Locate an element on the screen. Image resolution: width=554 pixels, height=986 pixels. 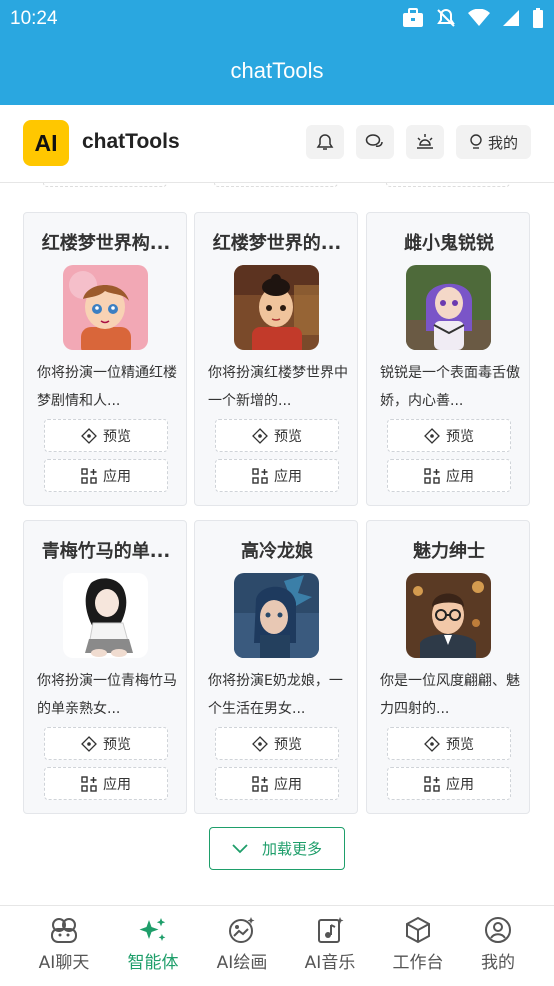
status-bar: 10:24 is located at coordinates (277, 19).